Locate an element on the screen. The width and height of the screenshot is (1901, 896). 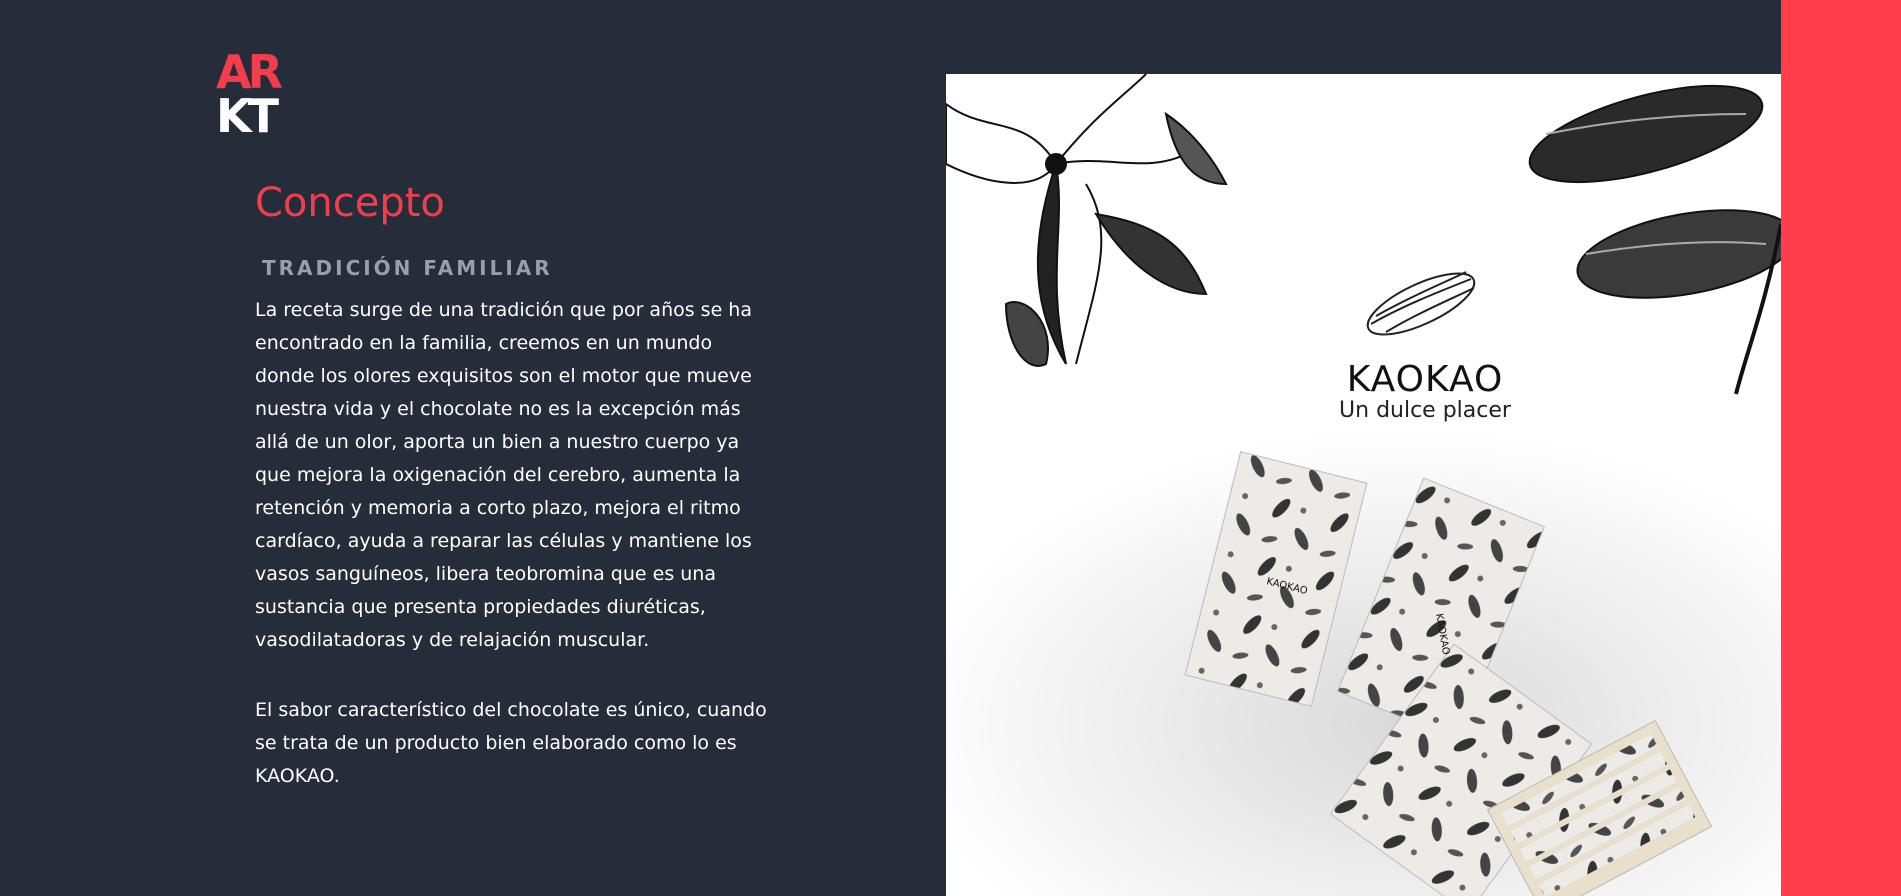
cacao-bean-icon is located at coordinates (1421, 303).